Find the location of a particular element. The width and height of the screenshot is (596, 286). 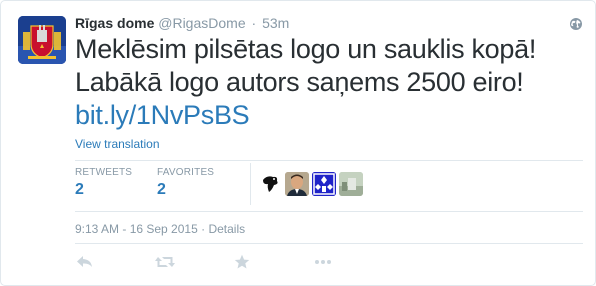

retweets-count: 2 is located at coordinates (79, 189).